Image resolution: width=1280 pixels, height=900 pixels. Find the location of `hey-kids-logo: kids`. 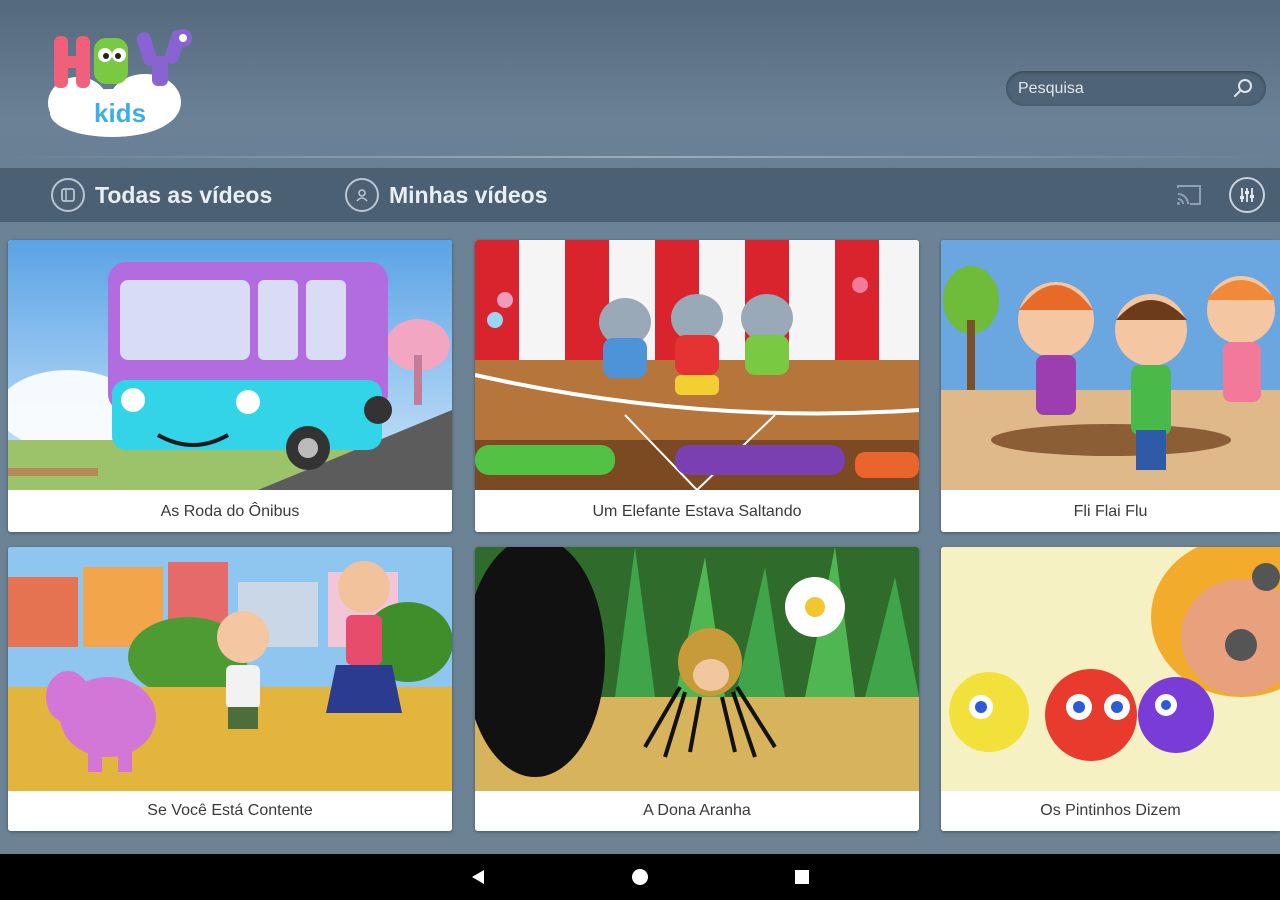

hey-kids-logo: kids is located at coordinates (125, 80).